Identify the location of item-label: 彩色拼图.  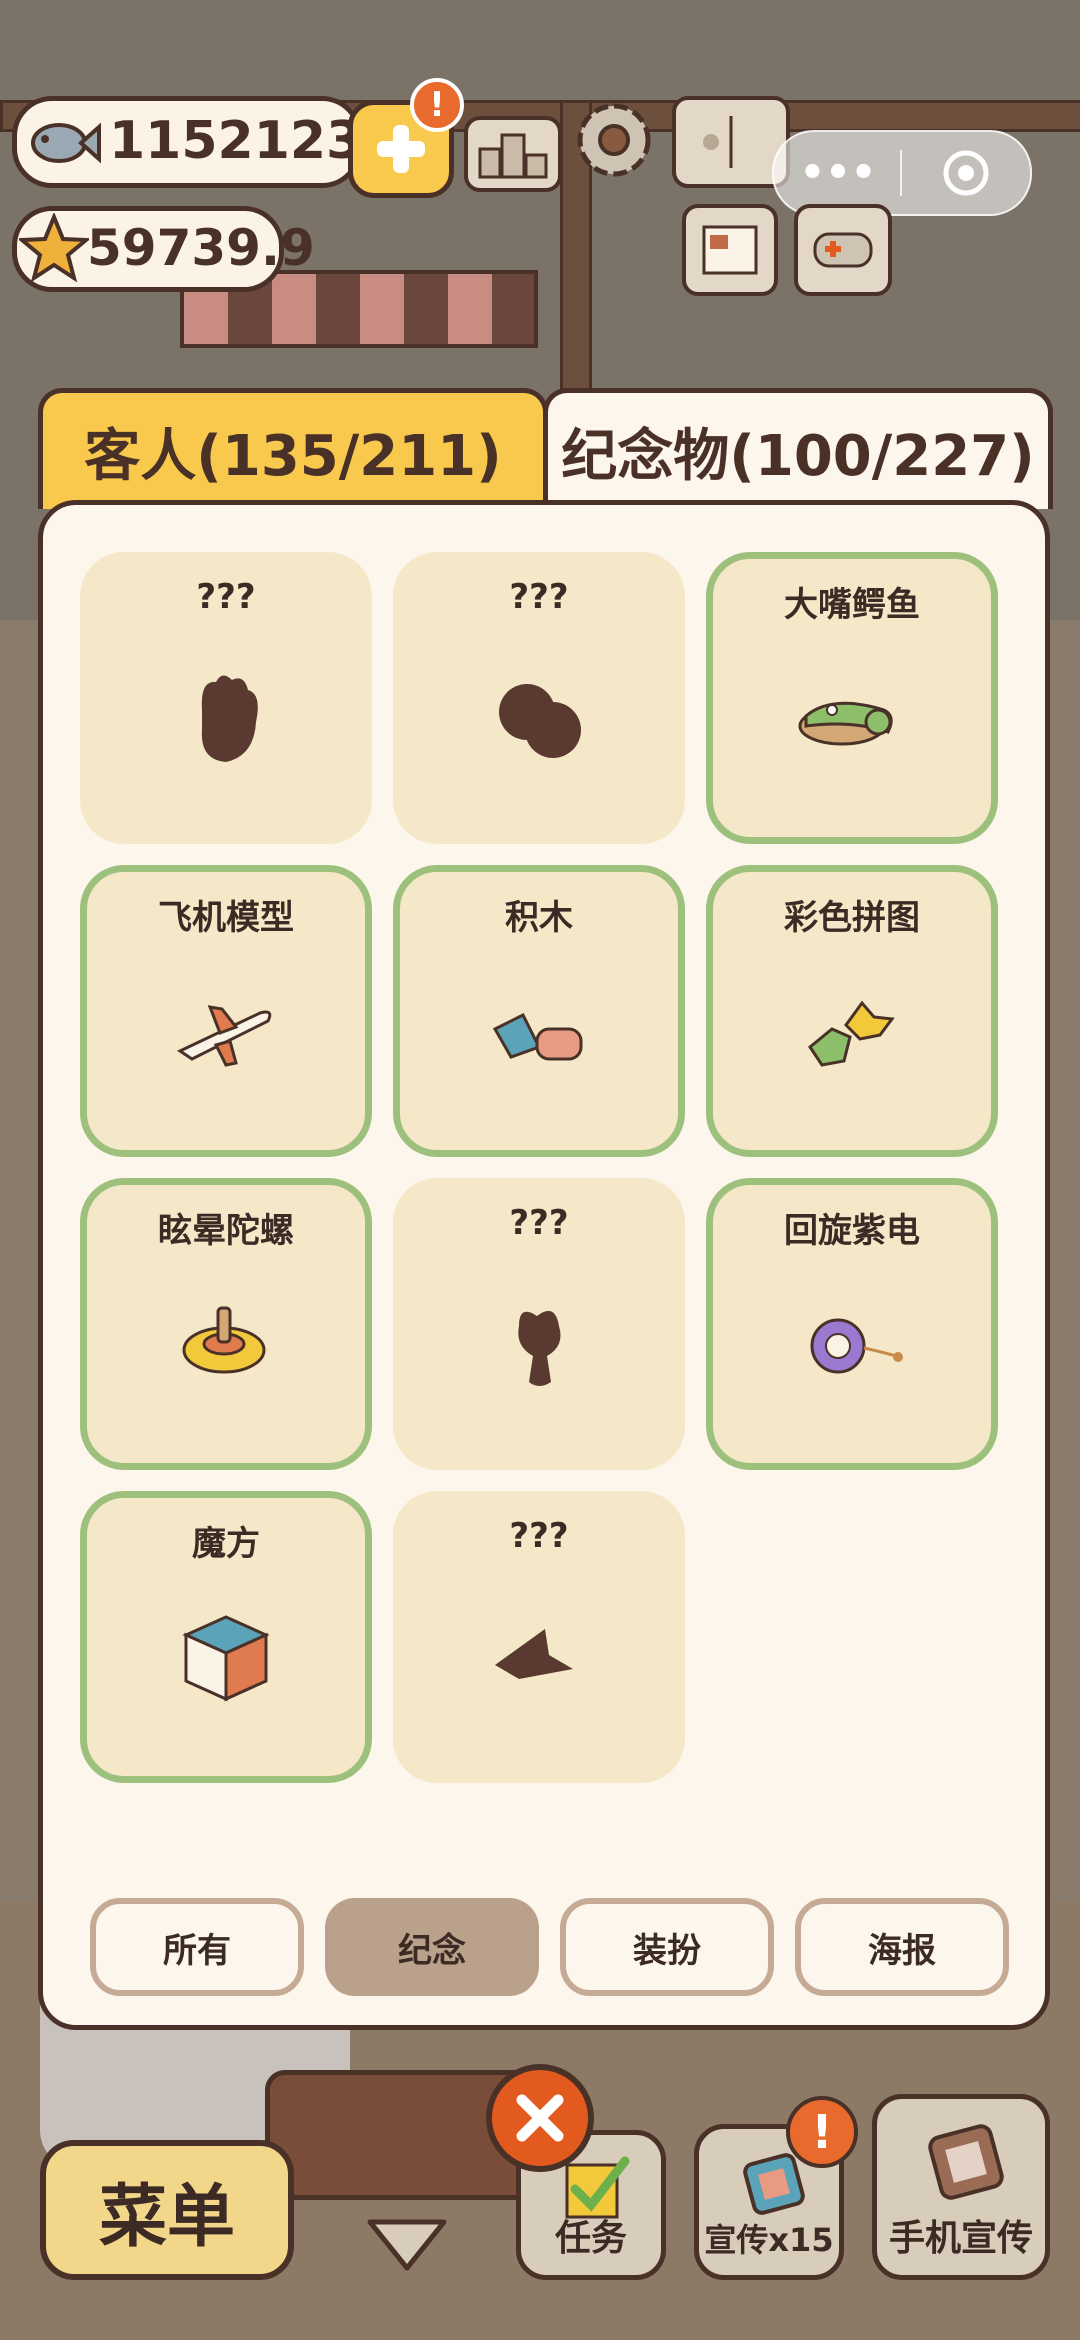
(852, 918).